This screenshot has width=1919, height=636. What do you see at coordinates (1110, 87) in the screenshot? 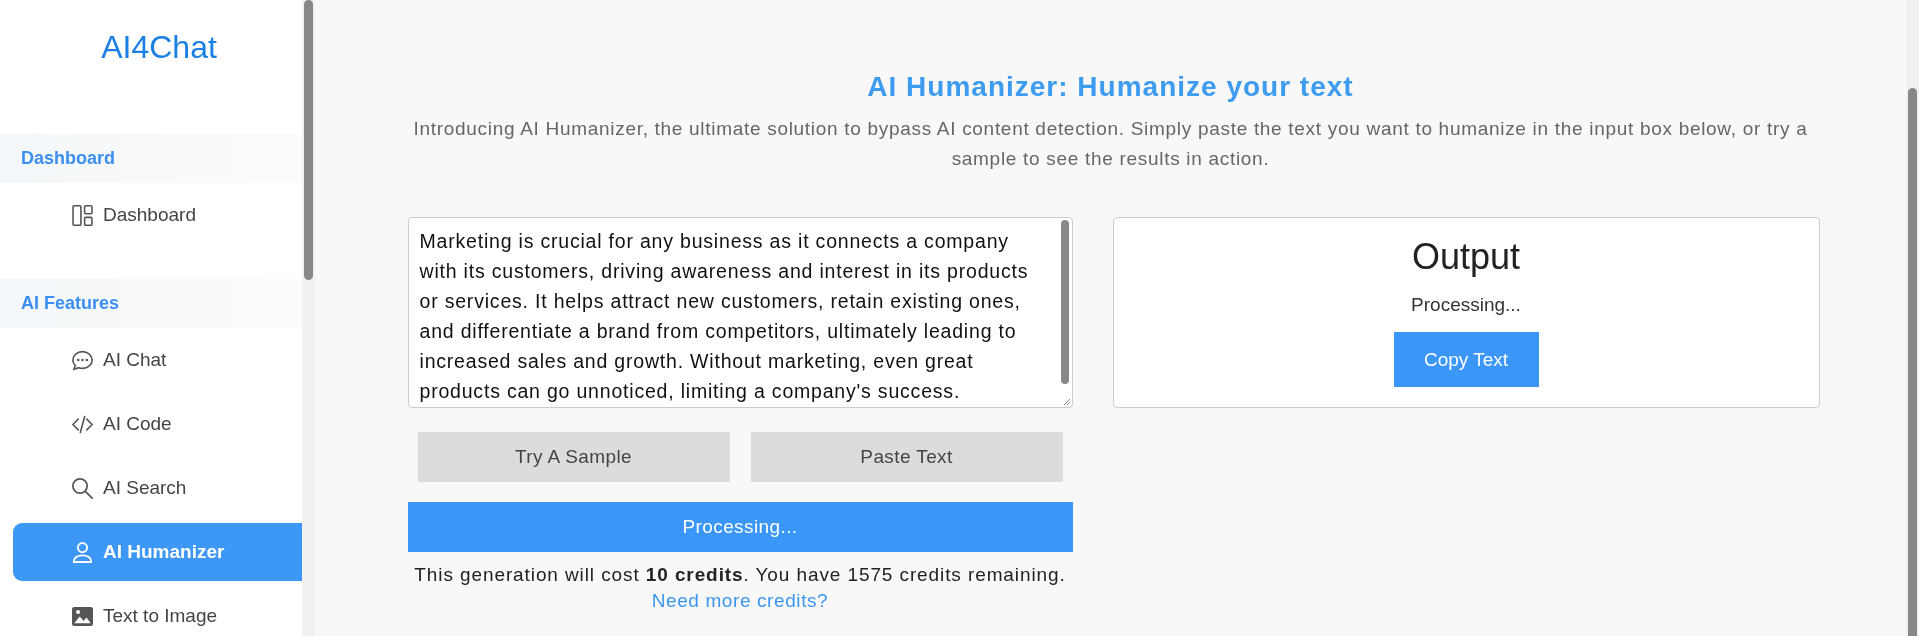
I see `page-title: AI Humanizer: Humanize your text` at bounding box center [1110, 87].